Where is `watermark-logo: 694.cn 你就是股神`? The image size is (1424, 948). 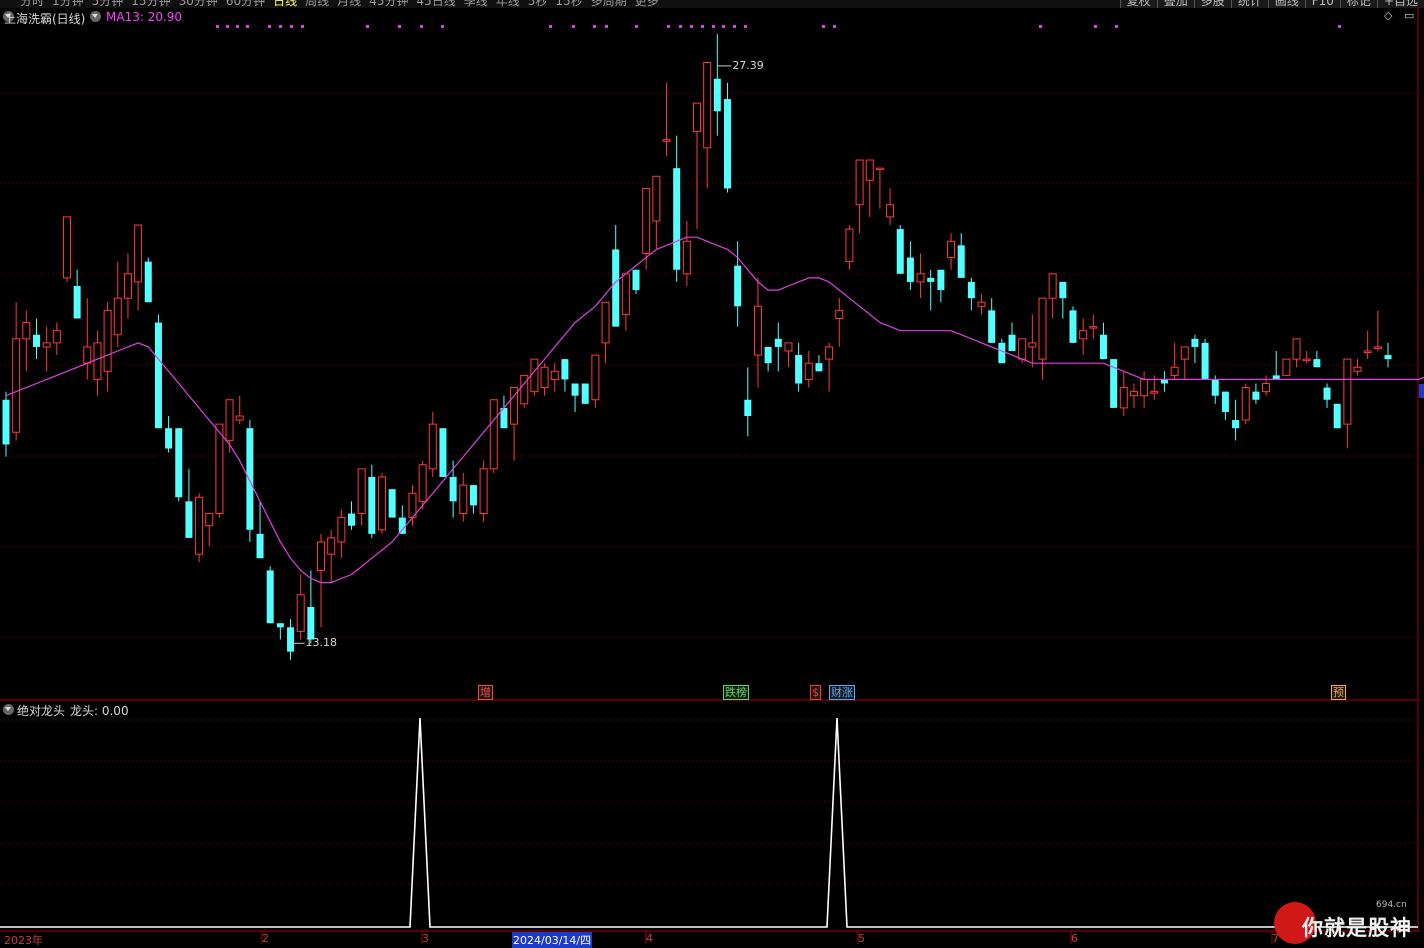 watermark-logo: 694.cn 你就是股神 is located at coordinates (1347, 922).